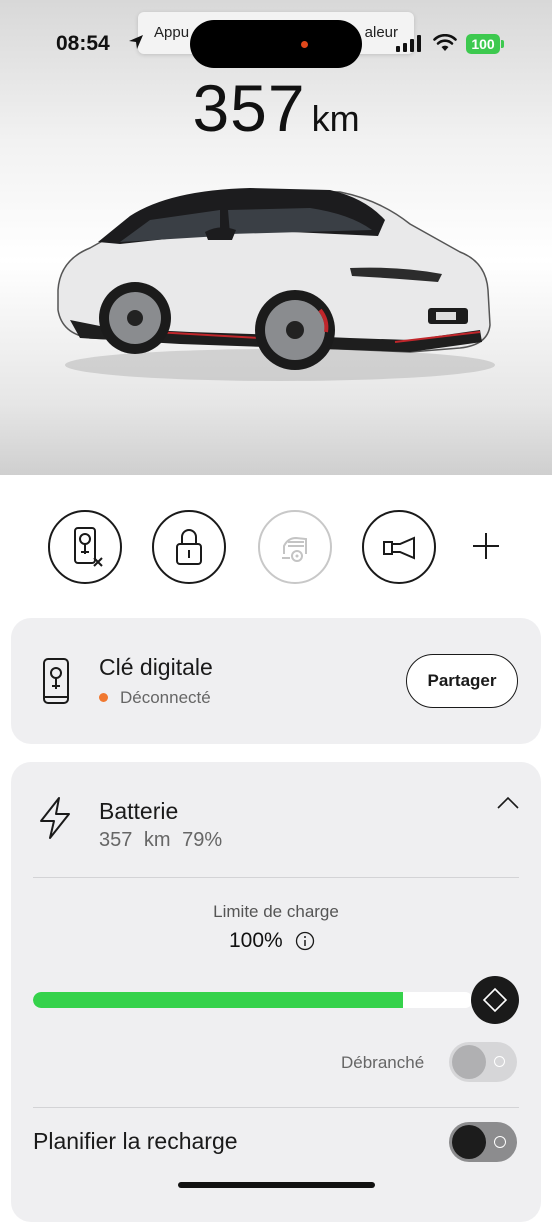 This screenshot has height=1222, width=552. Describe the element at coordinates (276, 44) in the screenshot. I see `dynamic-island` at that location.